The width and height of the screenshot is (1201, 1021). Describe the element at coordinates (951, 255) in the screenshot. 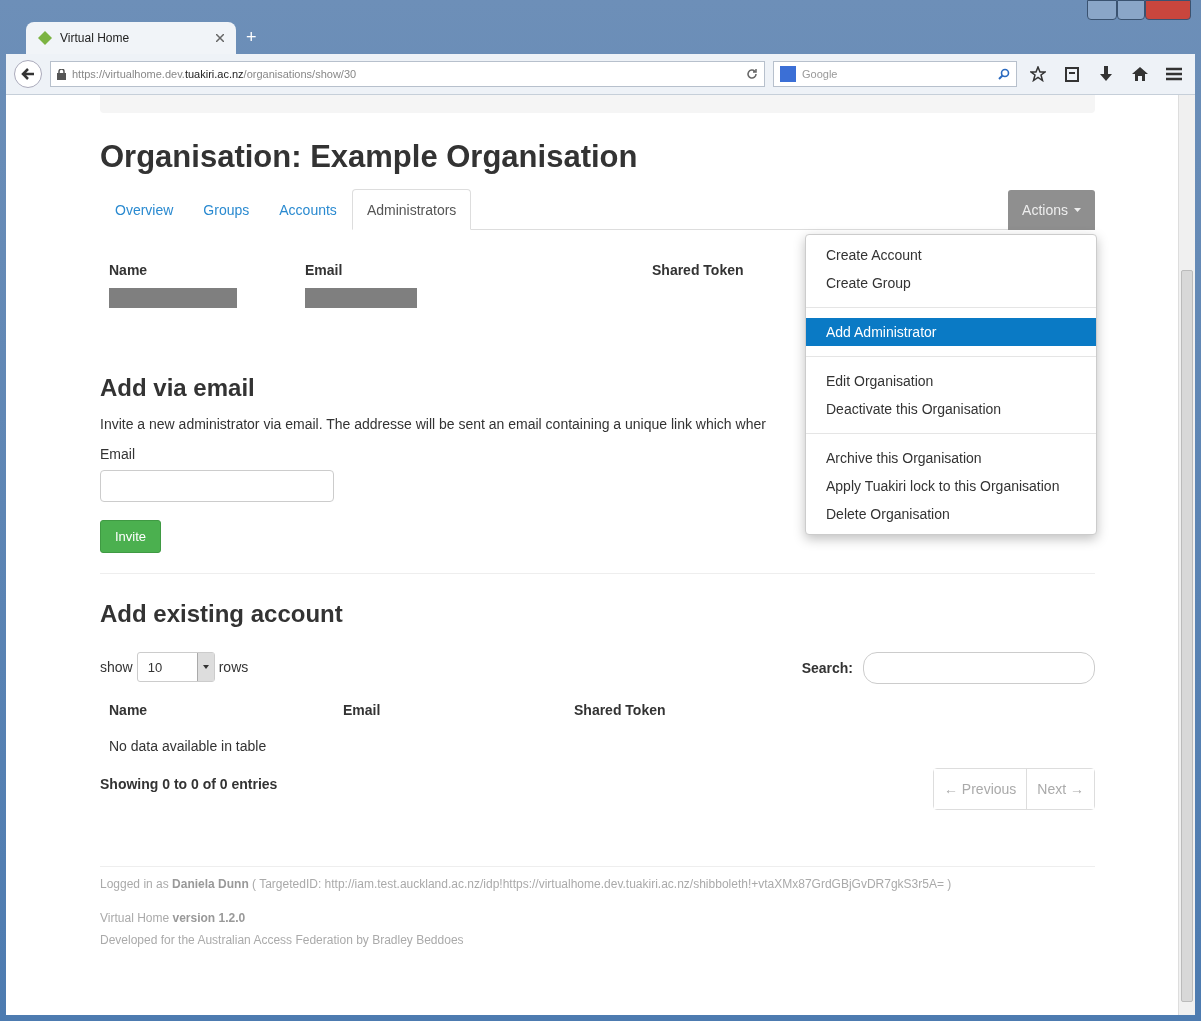

I see `menu-item: Create Account` at that location.